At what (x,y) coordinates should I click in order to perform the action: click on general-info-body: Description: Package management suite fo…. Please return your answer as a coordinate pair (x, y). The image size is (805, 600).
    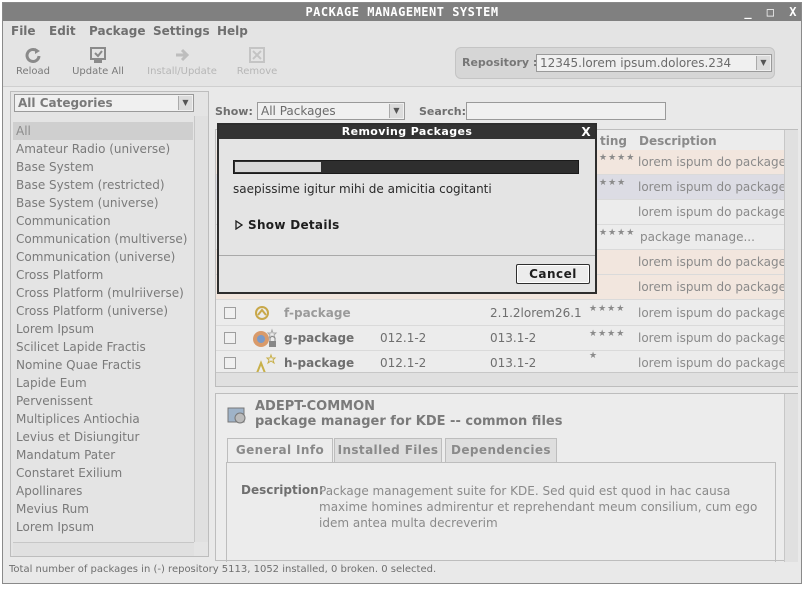
    Looking at the image, I should click on (501, 512).